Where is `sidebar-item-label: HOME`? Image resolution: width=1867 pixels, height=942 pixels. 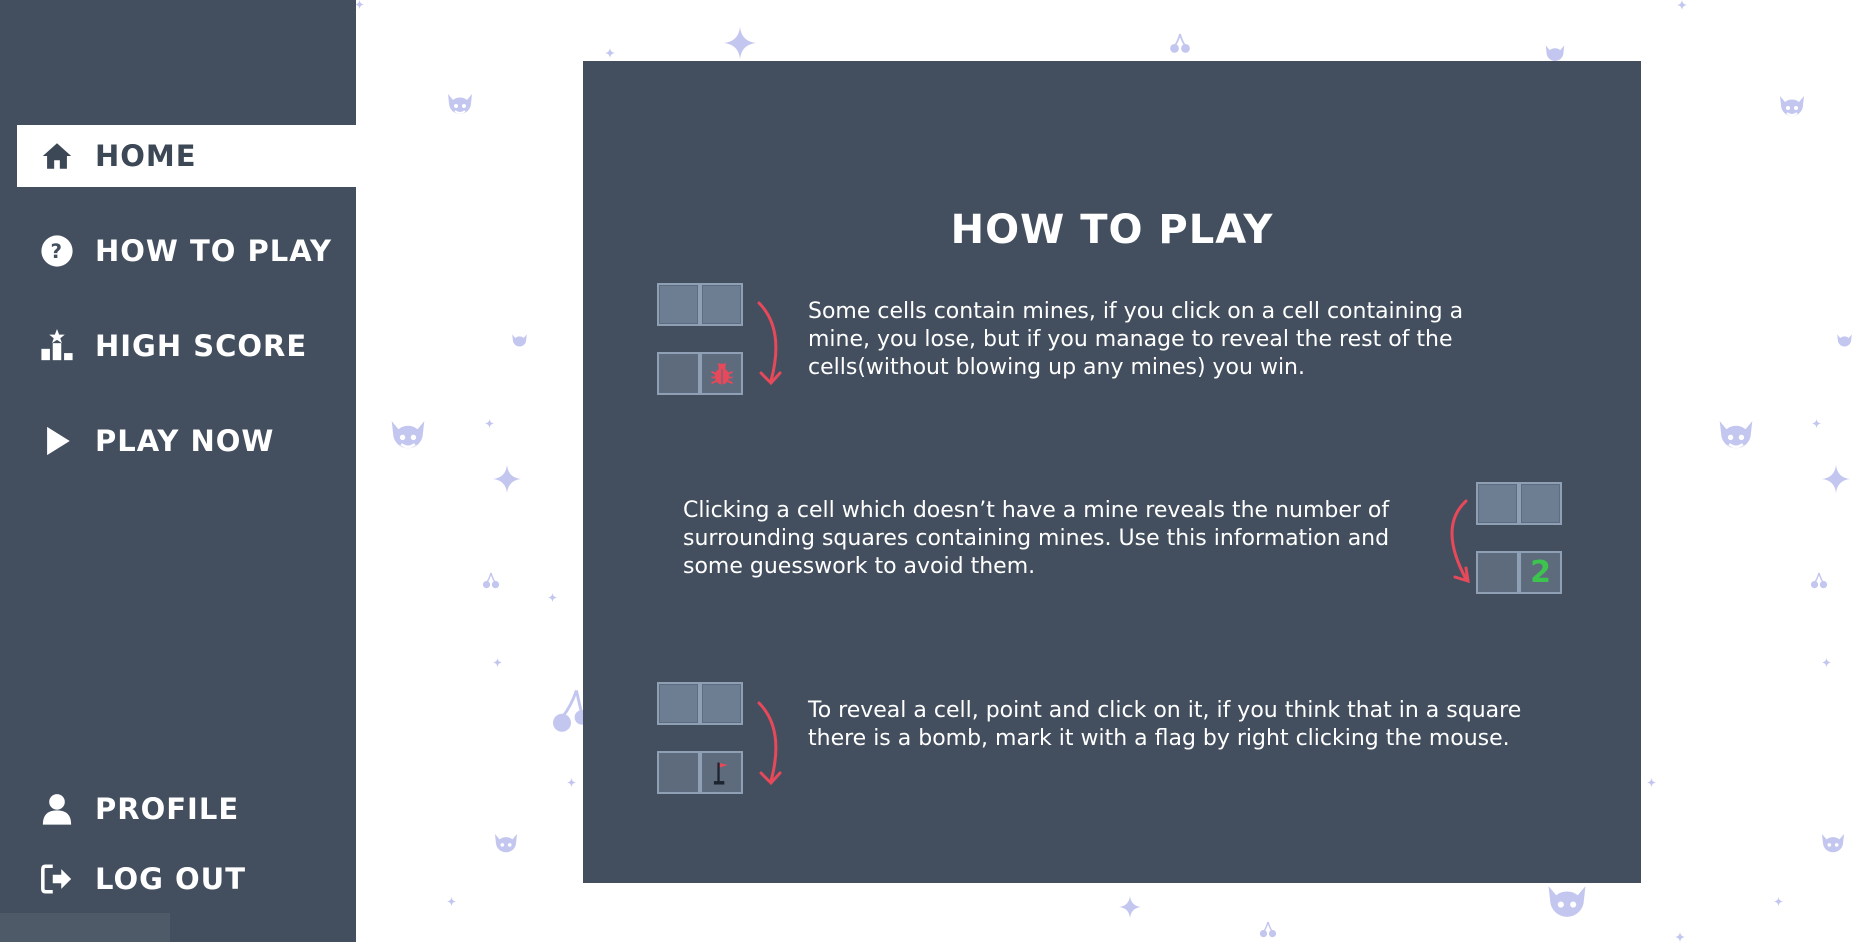
sidebar-item-label: HOME is located at coordinates (146, 156).